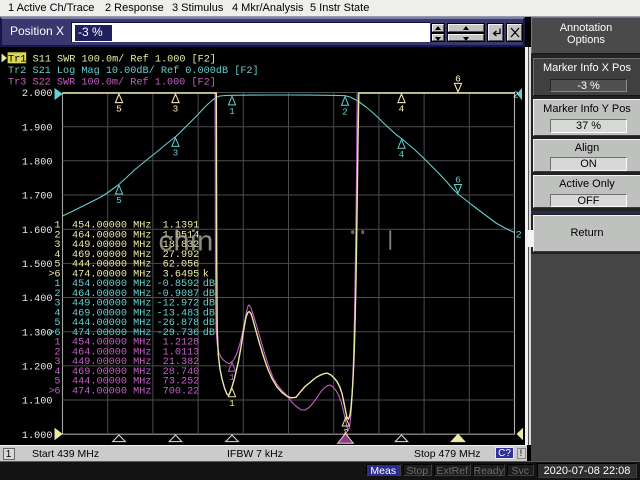 The image size is (640, 480). I want to click on svg-text: dB, so click(209, 333).